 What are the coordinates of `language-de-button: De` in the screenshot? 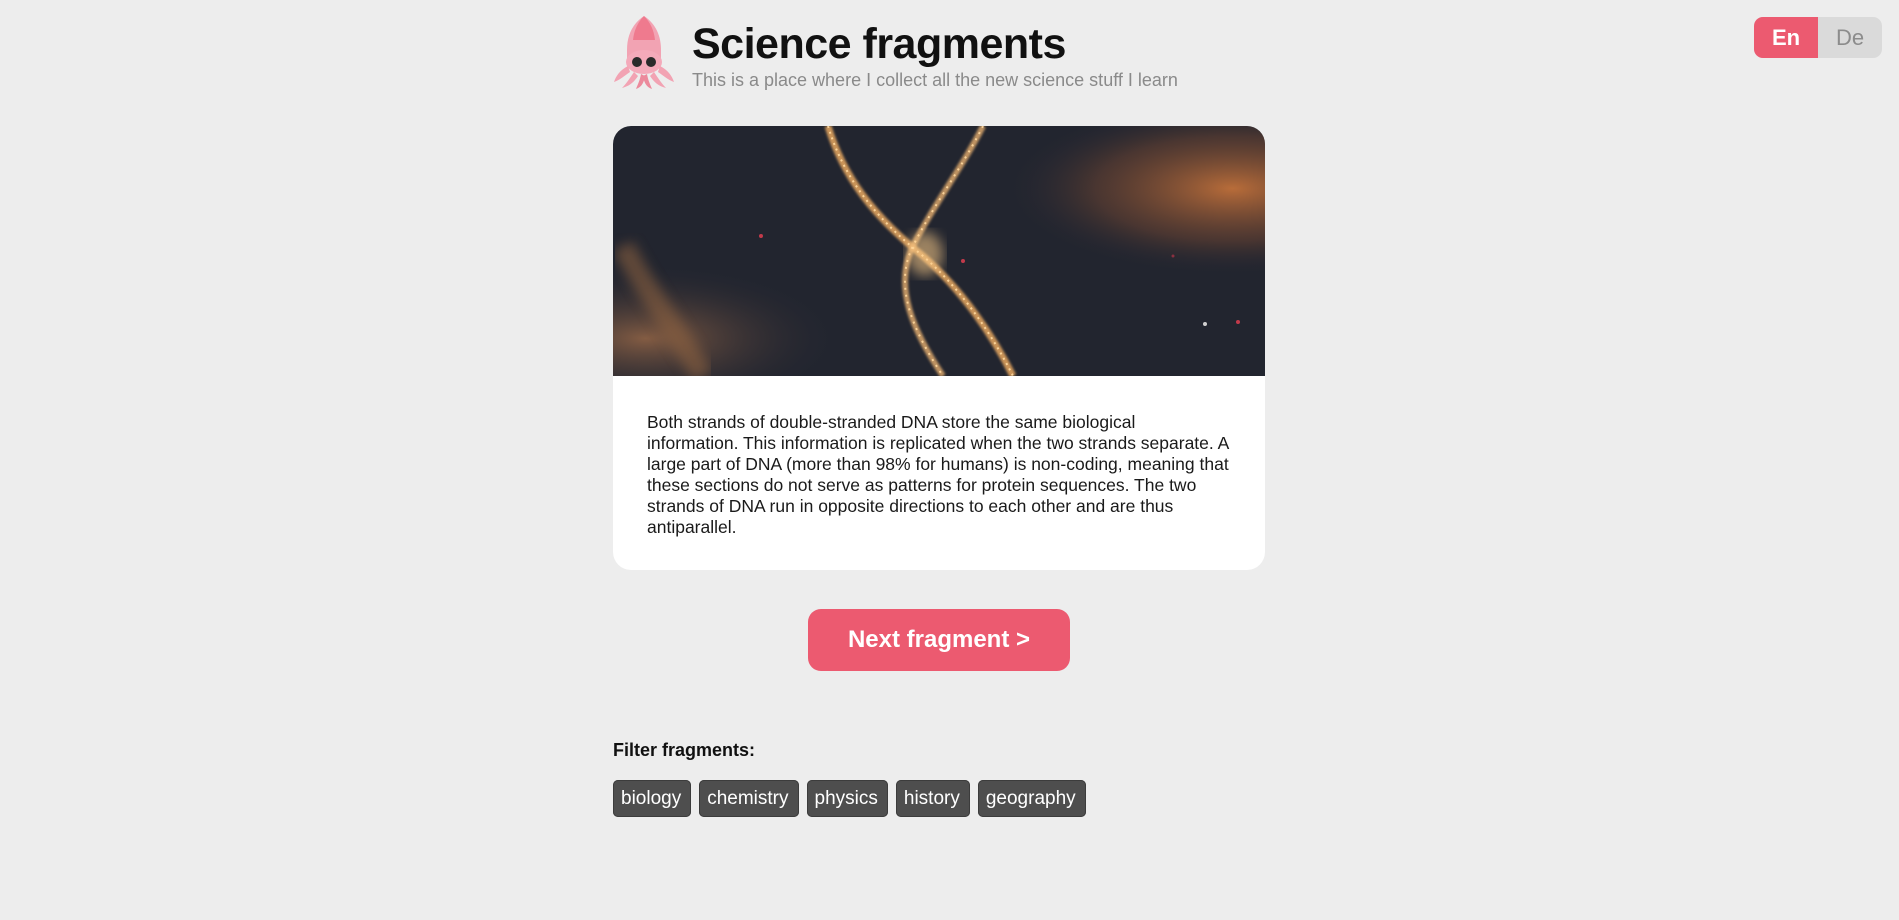 It's located at (1850, 37).